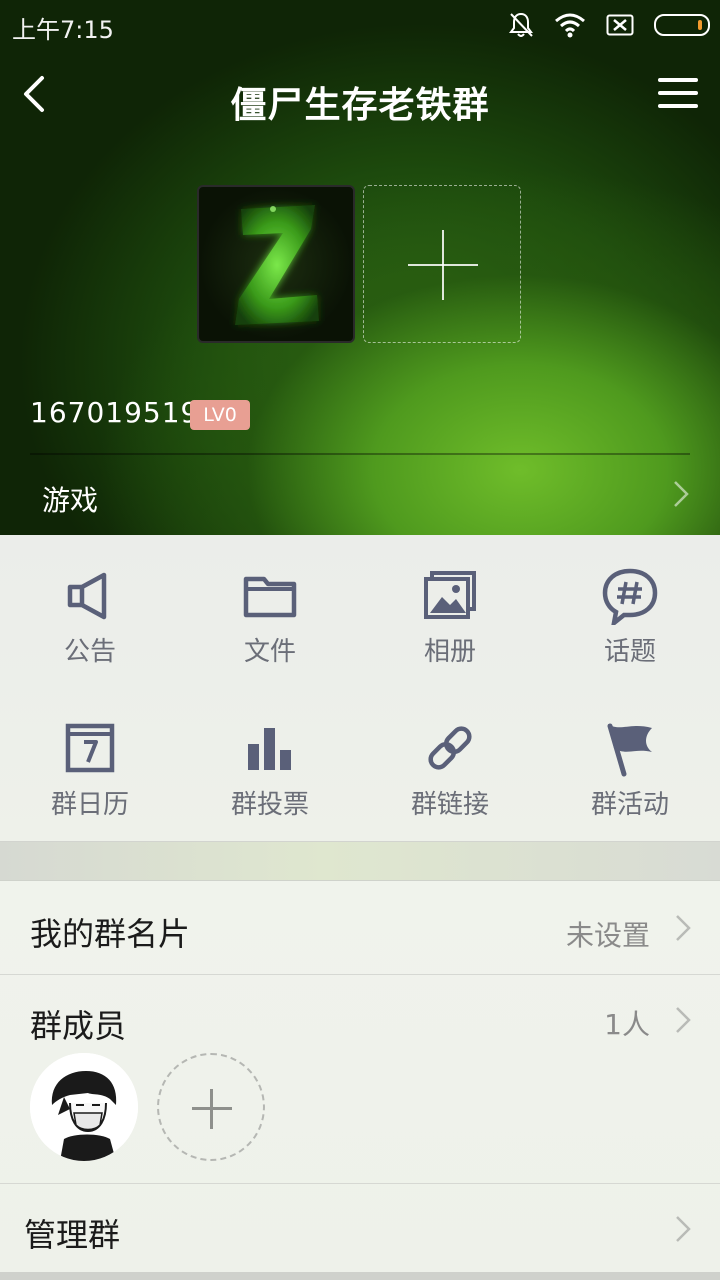  I want to click on topic-hash-icon, so click(630, 596).